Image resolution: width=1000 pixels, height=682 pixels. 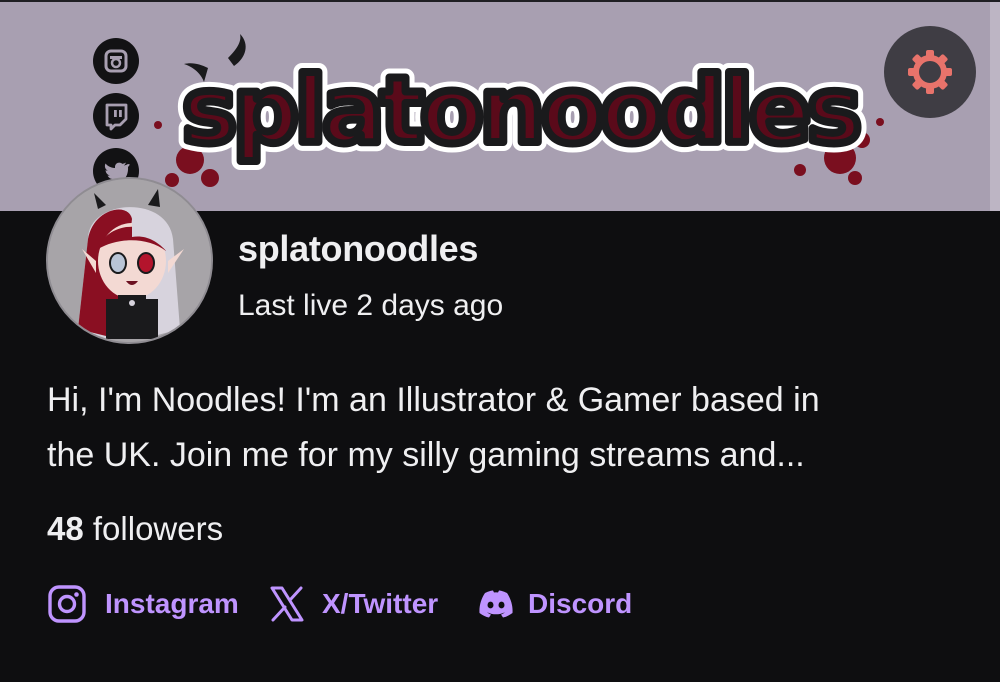 What do you see at coordinates (67, 604) in the screenshot?
I see `instagram-icon` at bounding box center [67, 604].